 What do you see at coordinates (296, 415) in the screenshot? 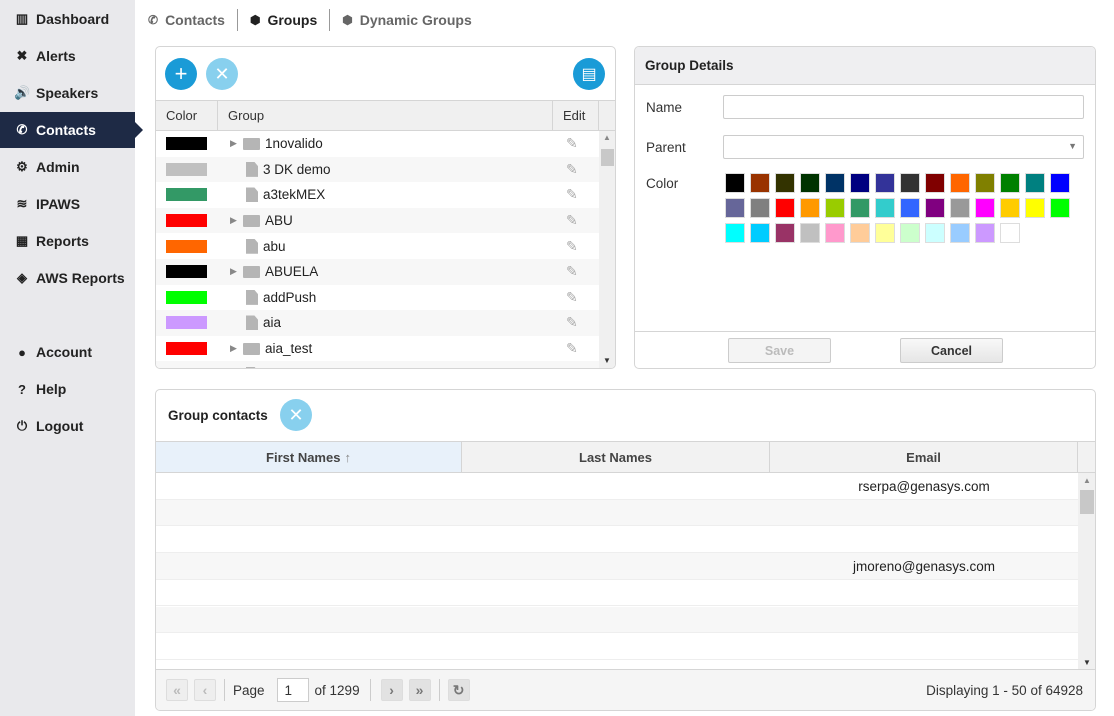
I see `remove-contact-button: ✕` at bounding box center [296, 415].